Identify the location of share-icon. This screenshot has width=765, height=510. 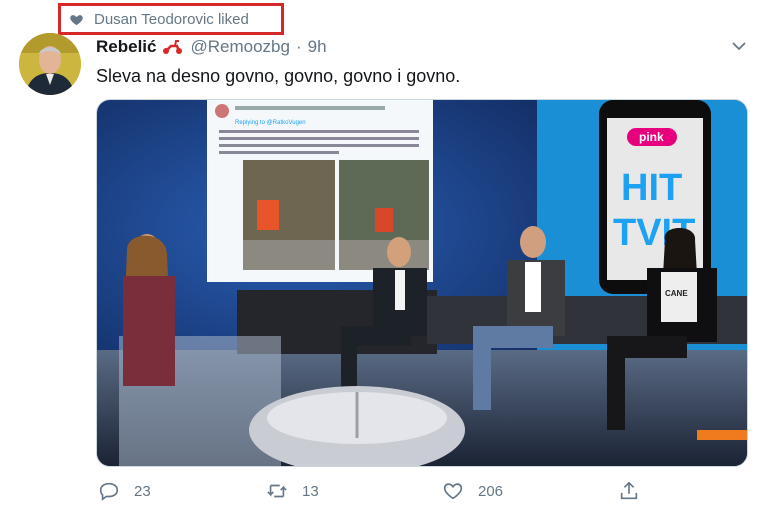
(629, 490).